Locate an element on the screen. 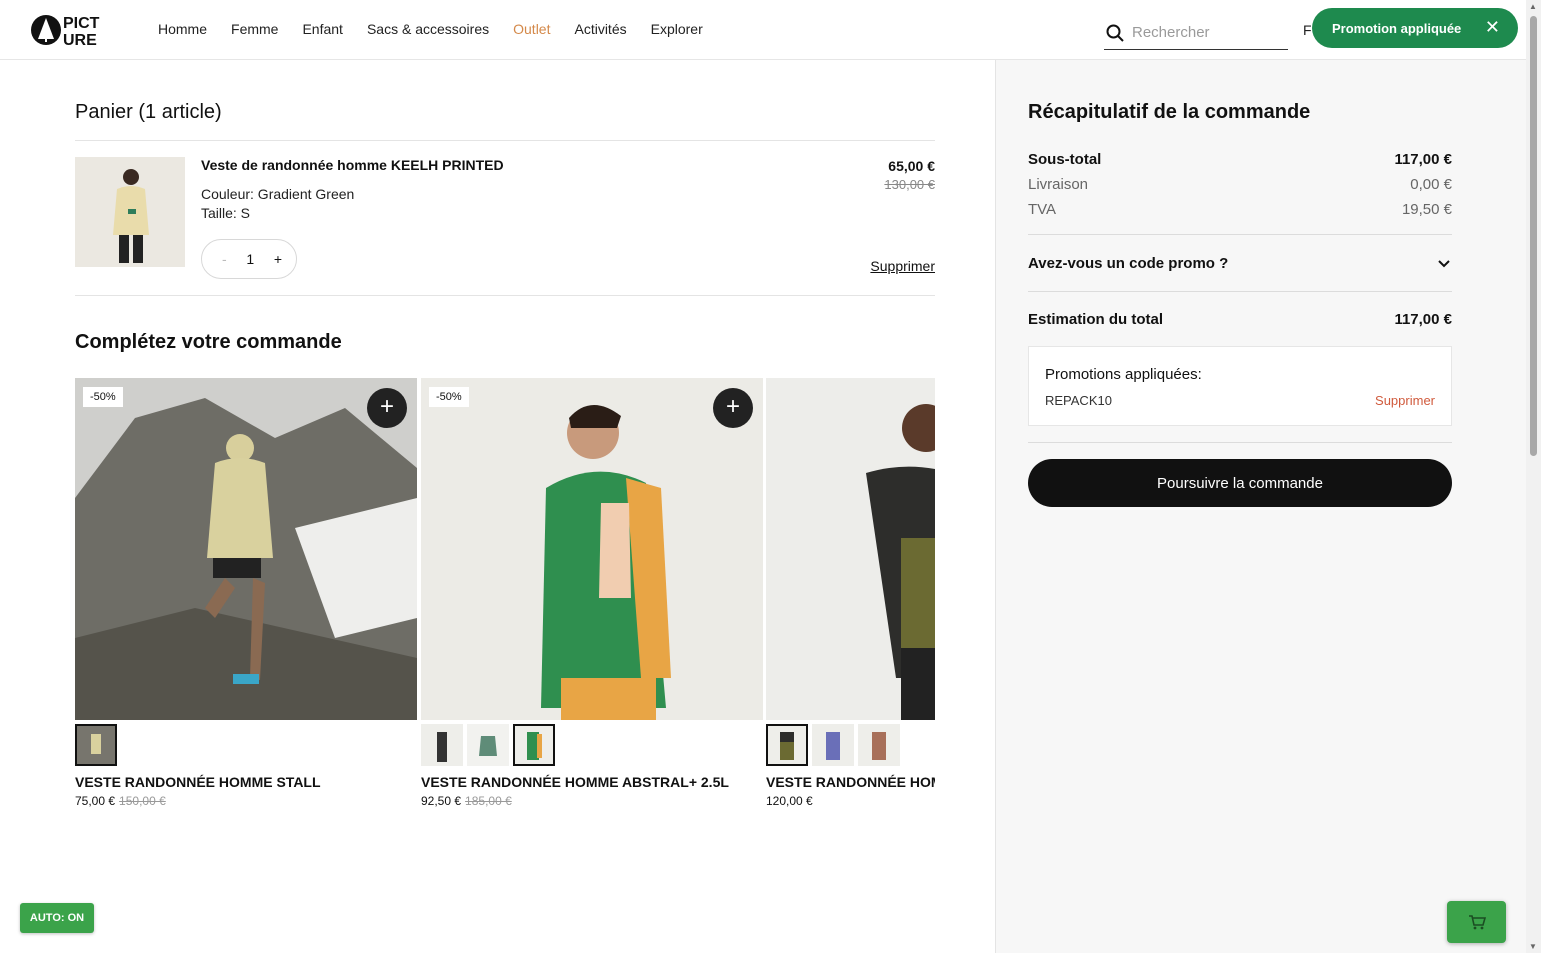 The height and width of the screenshot is (953, 1541). chevron-down-icon is located at coordinates (1444, 264).